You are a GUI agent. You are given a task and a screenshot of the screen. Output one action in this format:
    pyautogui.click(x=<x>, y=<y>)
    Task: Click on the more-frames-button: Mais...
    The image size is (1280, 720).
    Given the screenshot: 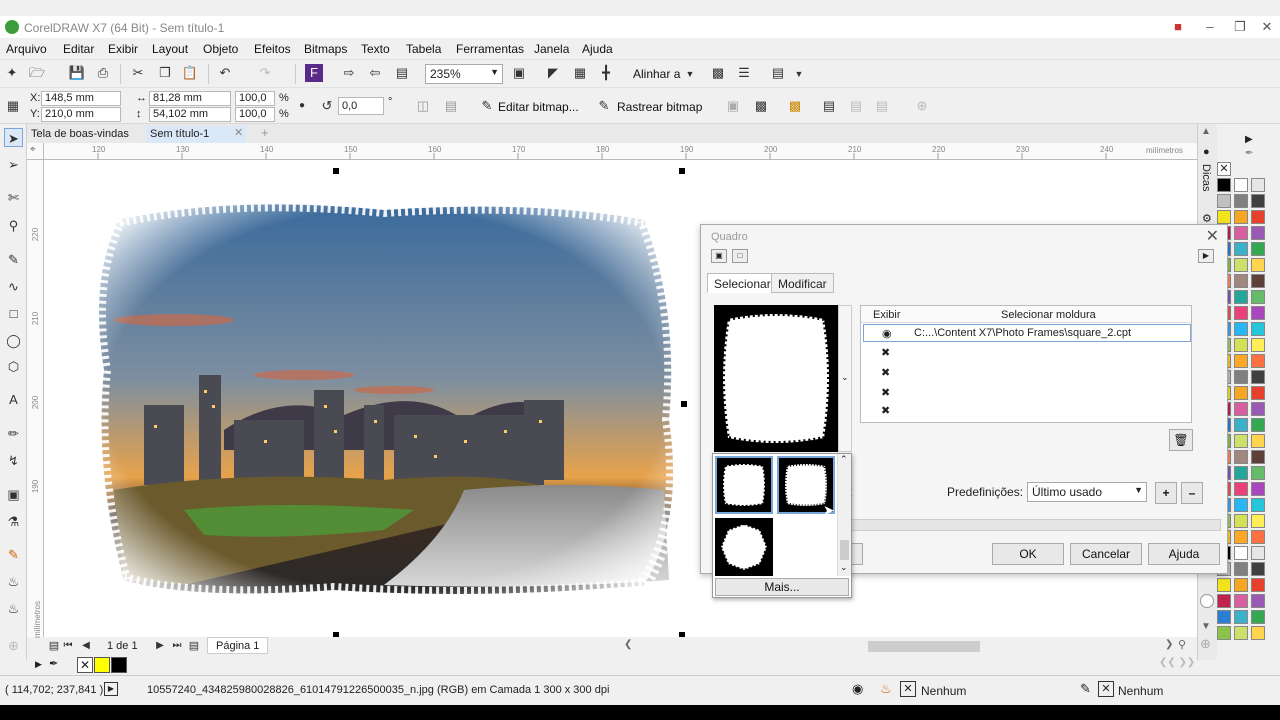 What is the action you would take?
    pyautogui.click(x=782, y=587)
    